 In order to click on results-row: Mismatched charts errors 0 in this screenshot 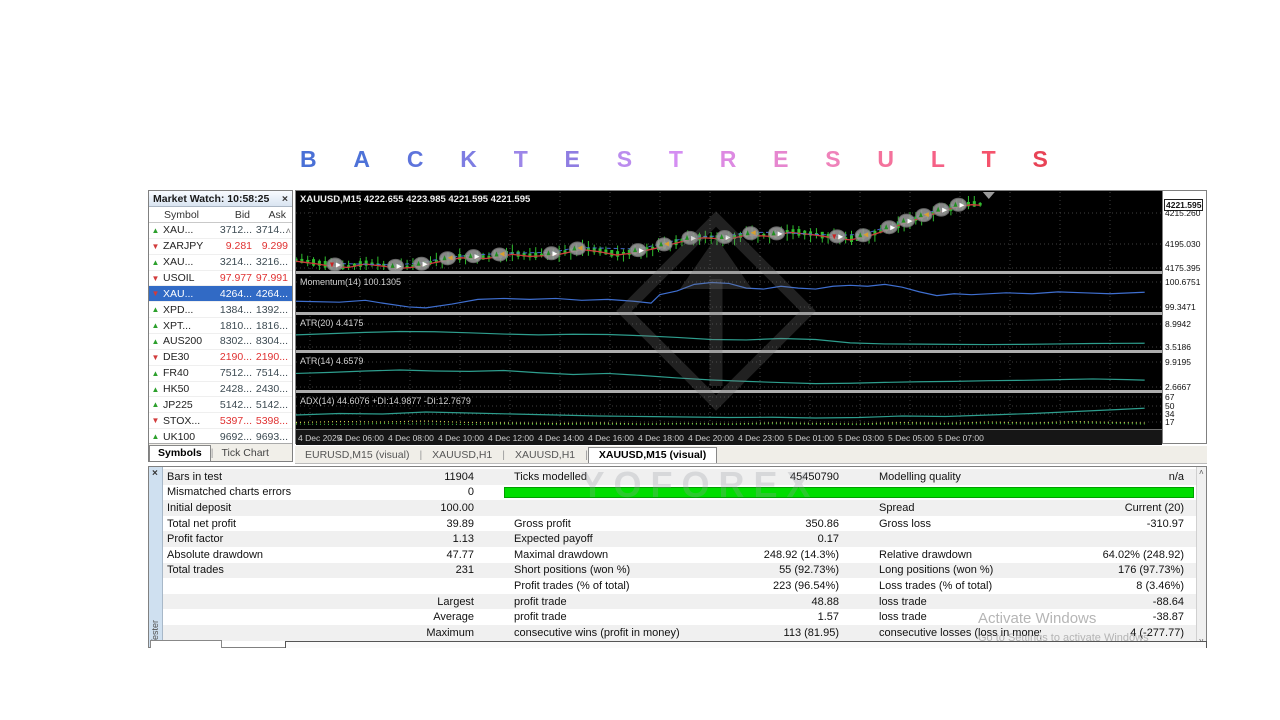, I will do `click(680, 493)`.